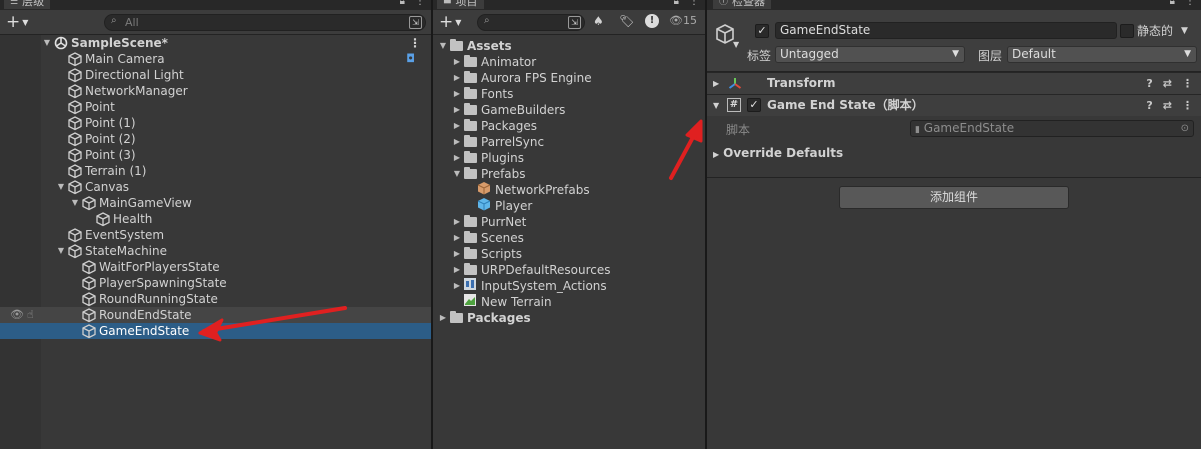 The height and width of the screenshot is (449, 1201). I want to click on search-by-label-icon: 🏷︎, so click(626, 21).